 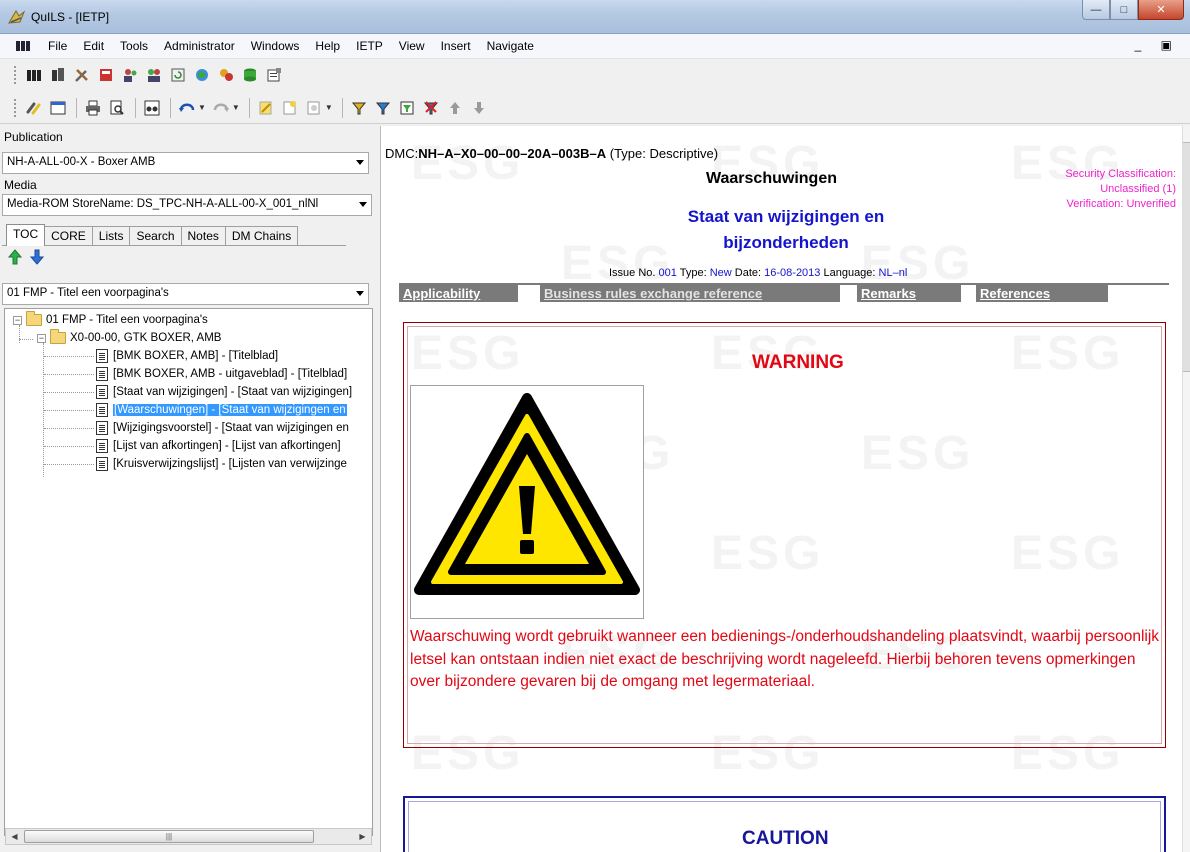 I want to click on mdi-controls: _ ▣, so click(x=1157, y=45).